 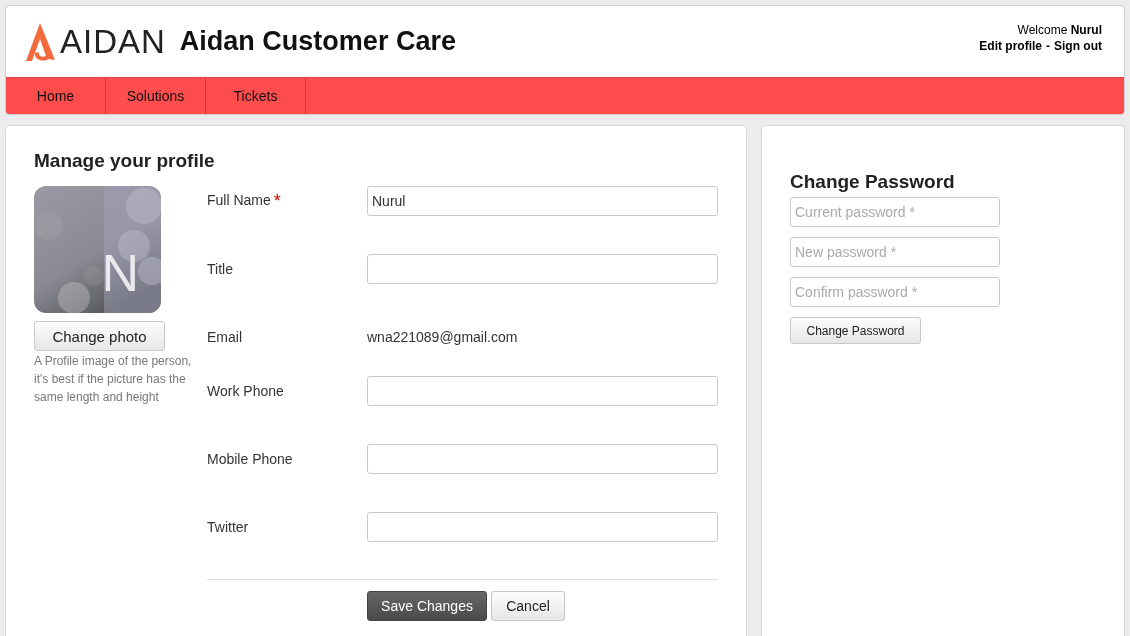 What do you see at coordinates (99, 336) in the screenshot?
I see `change-photo-button: Change photo` at bounding box center [99, 336].